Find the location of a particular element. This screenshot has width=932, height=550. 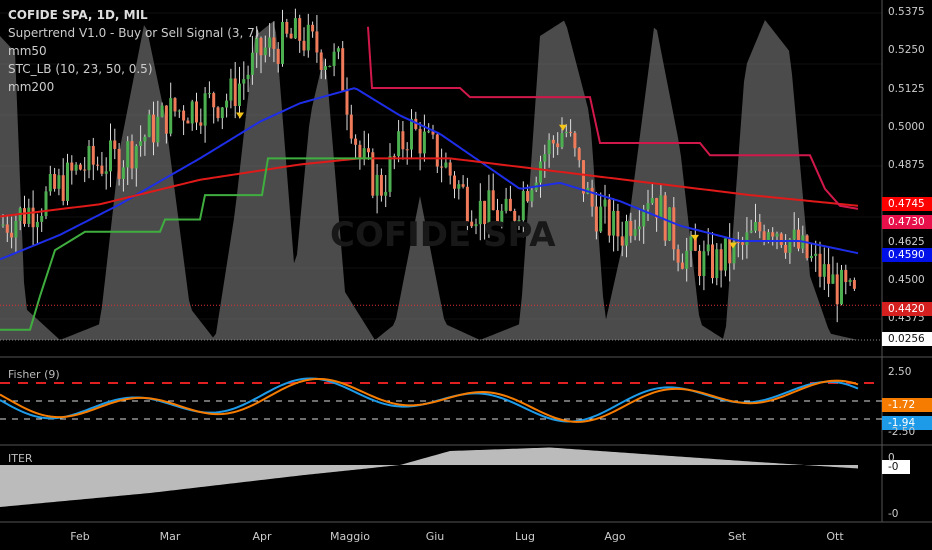

time-axis-label: Giu is located at coordinates (435, 536).